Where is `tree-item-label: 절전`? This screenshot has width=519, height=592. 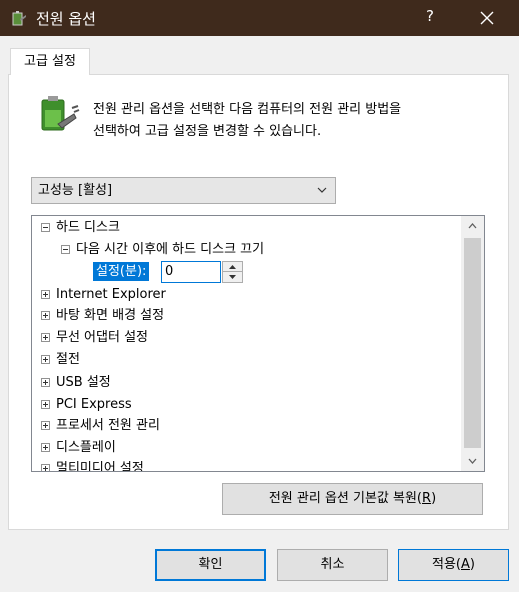 tree-item-label: 절전 is located at coordinates (68, 359).